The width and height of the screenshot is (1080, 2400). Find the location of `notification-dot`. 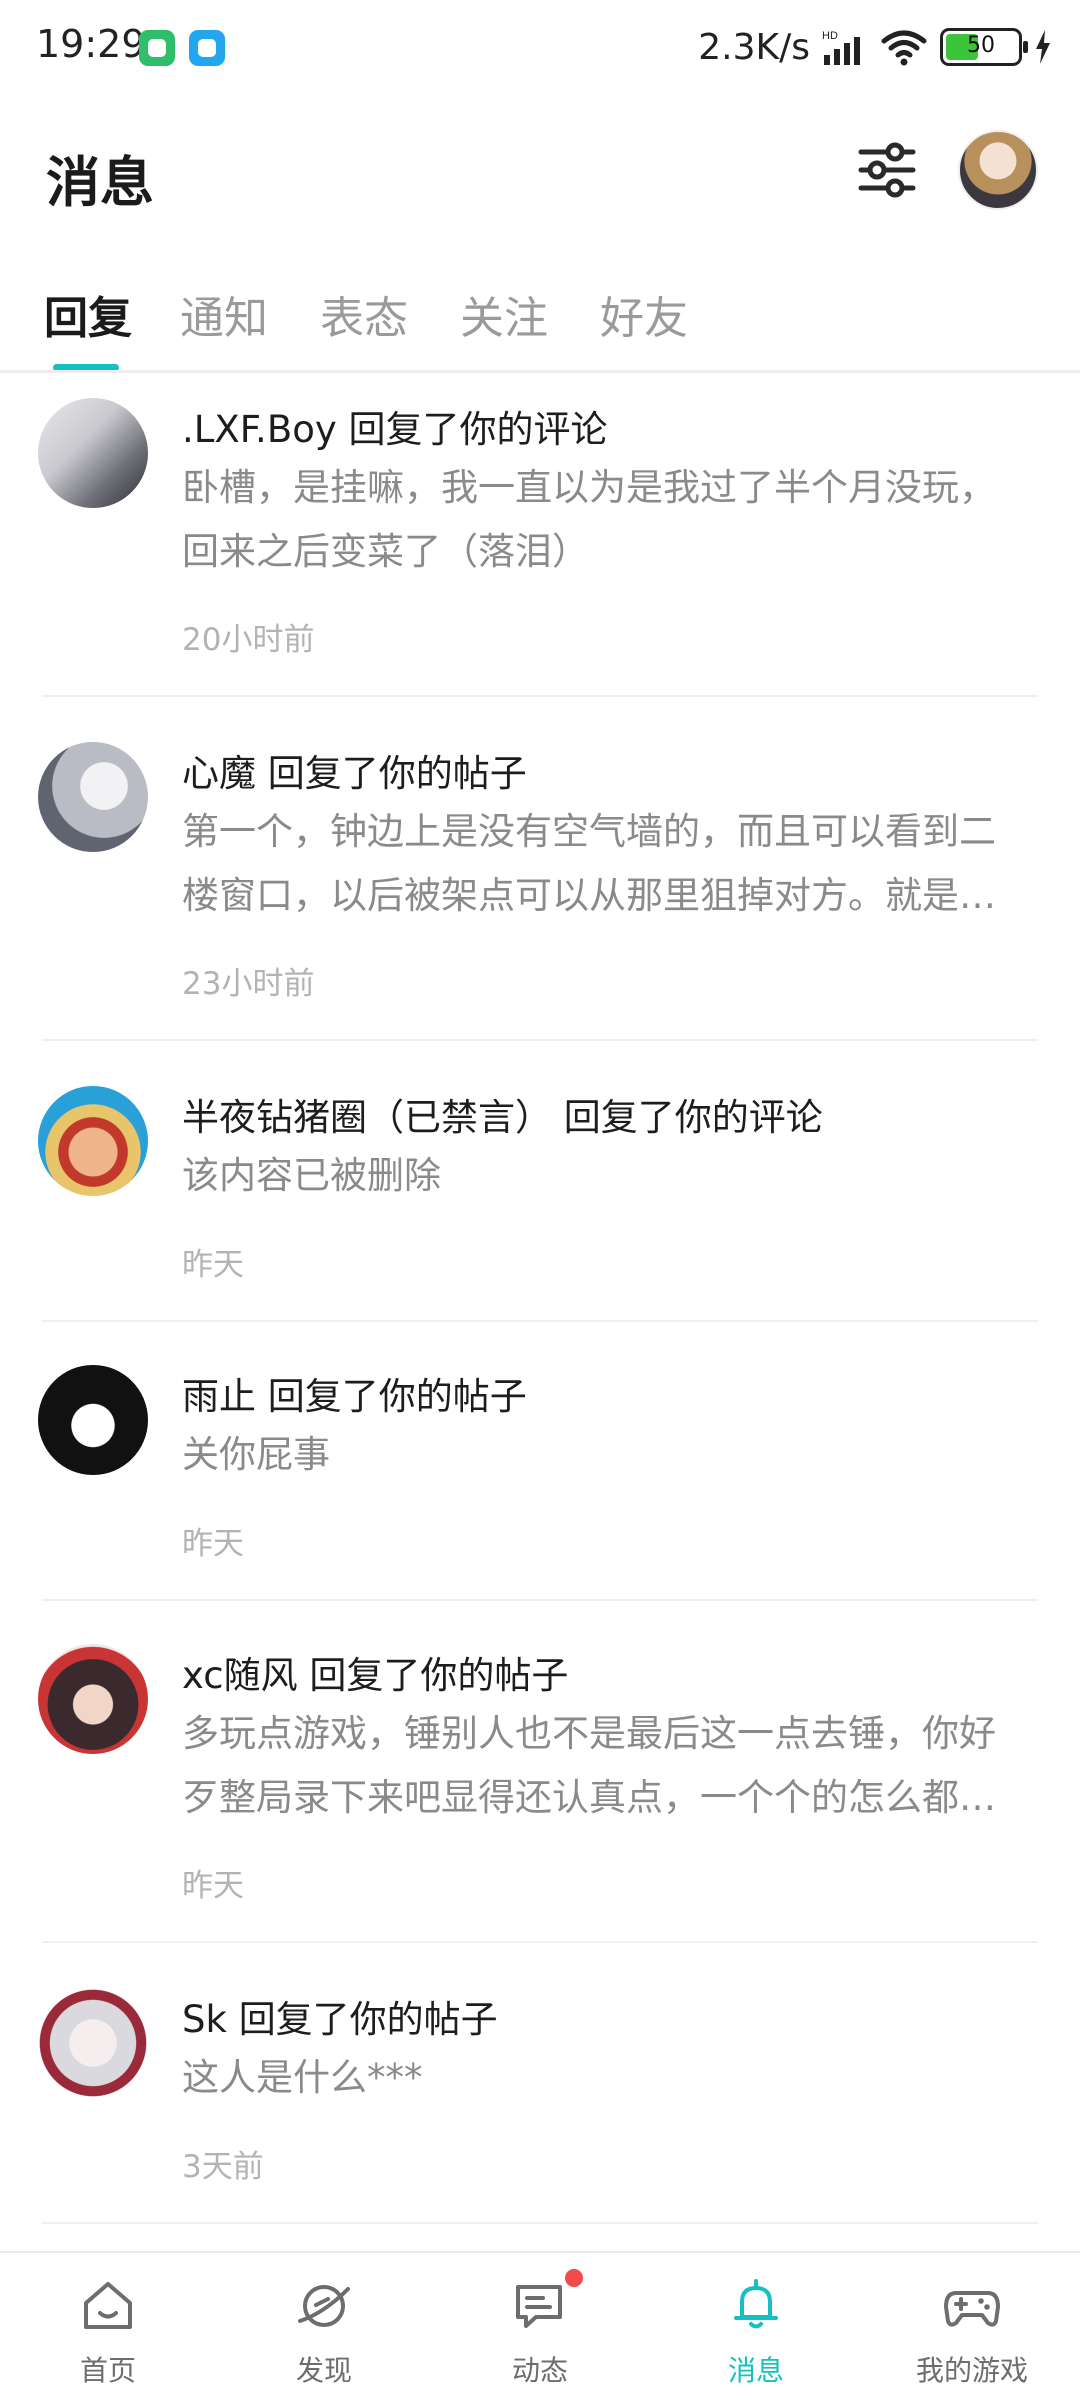

notification-dot is located at coordinates (574, 2278).